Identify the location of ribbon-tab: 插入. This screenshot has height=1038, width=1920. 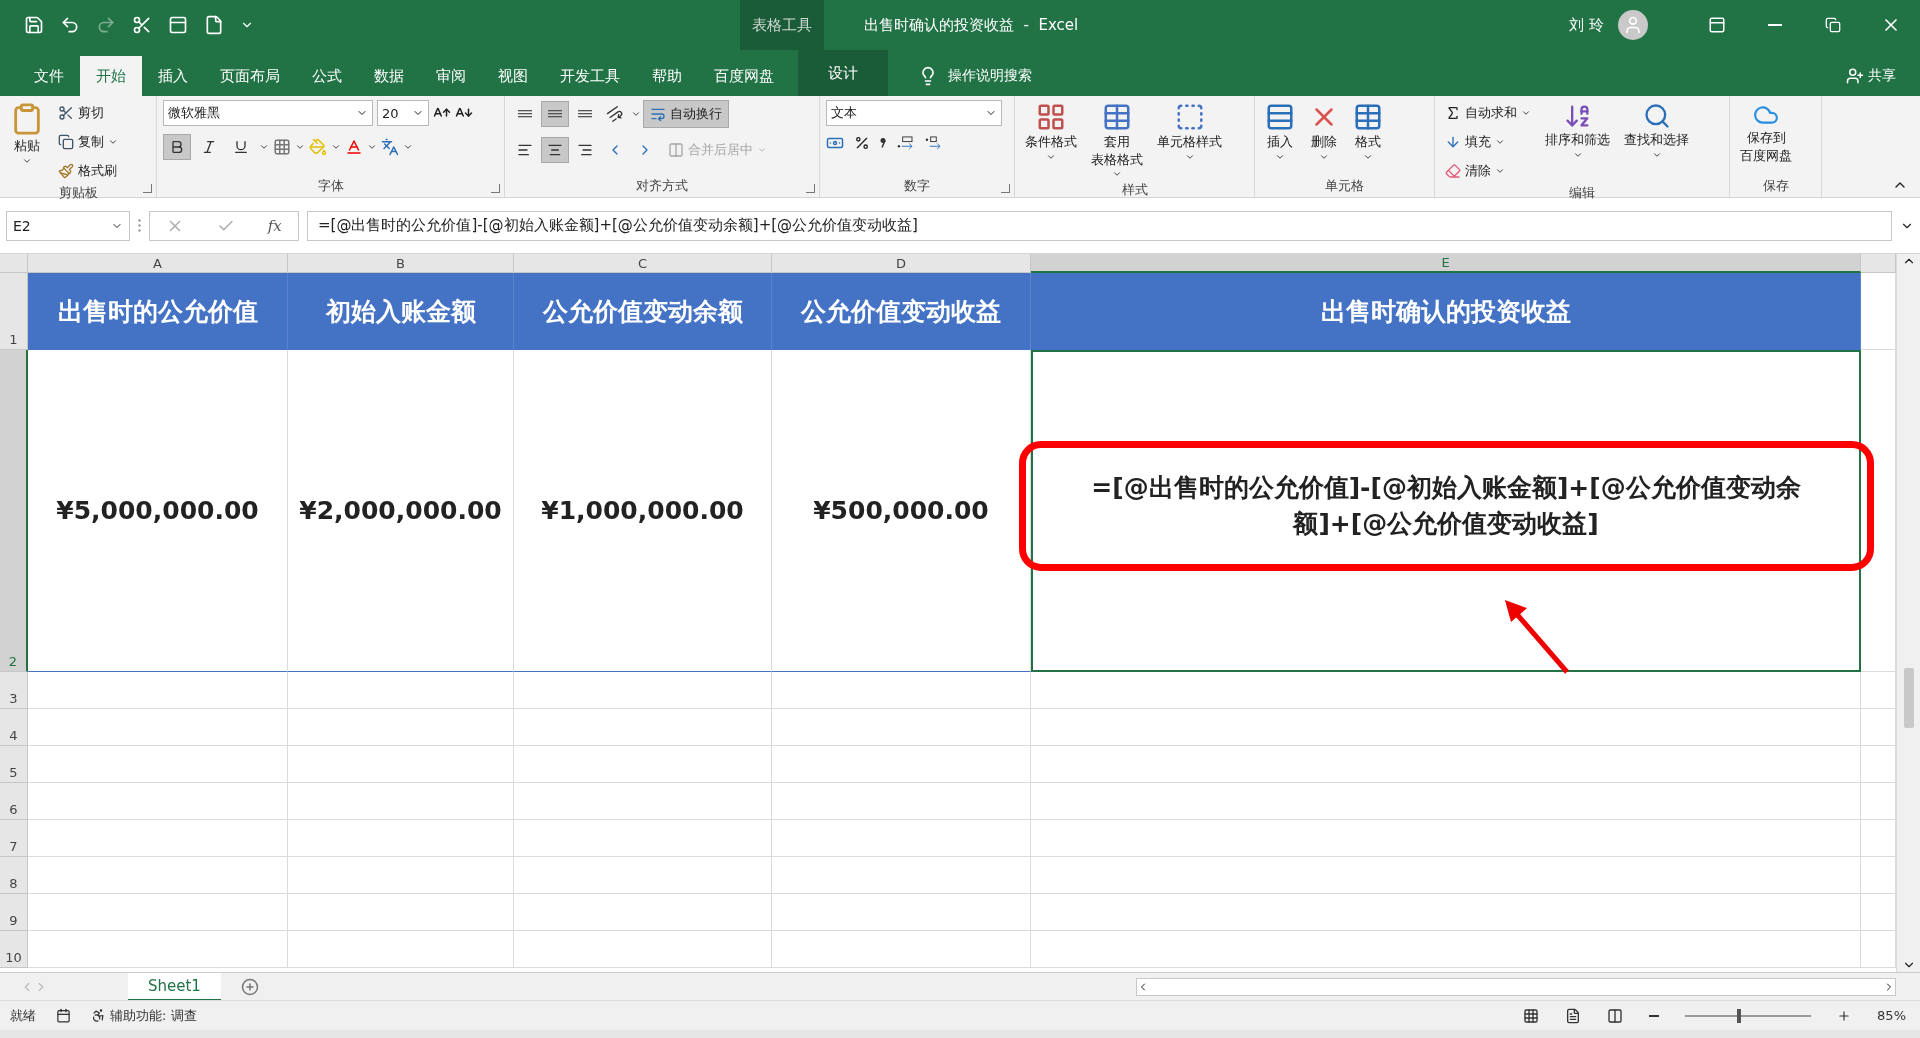
(173, 76).